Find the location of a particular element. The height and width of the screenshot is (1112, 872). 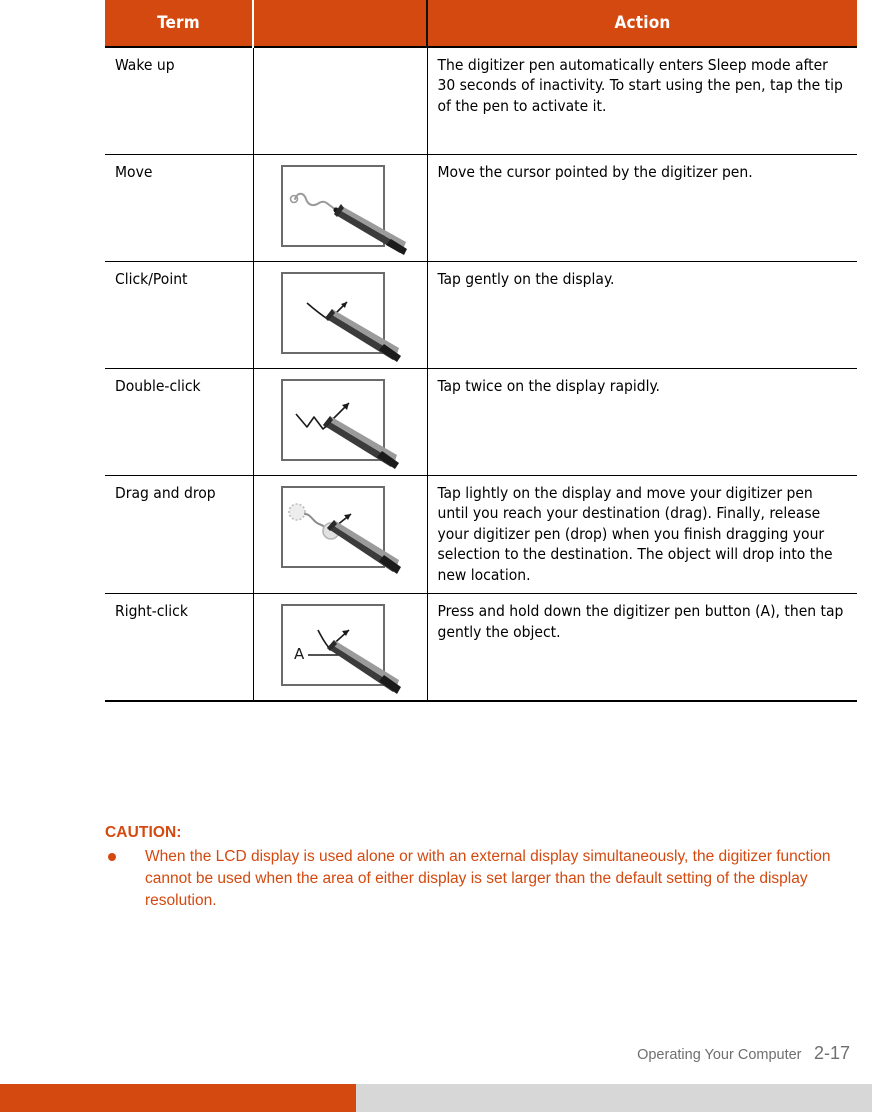

term-label: Right-click is located at coordinates (151, 611).